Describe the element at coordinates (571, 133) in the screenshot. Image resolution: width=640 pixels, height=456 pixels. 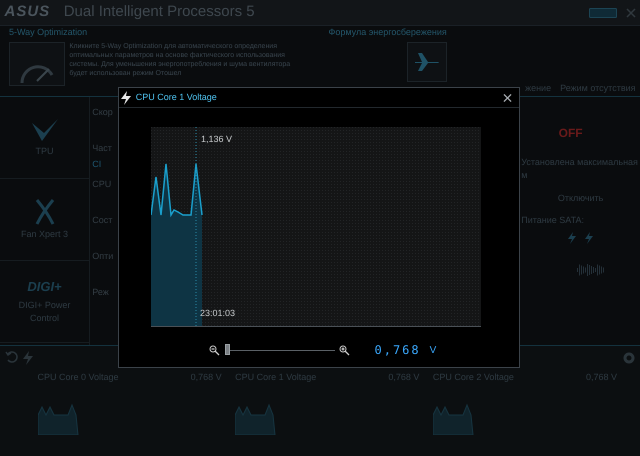
I see `status-text: OFF` at that location.